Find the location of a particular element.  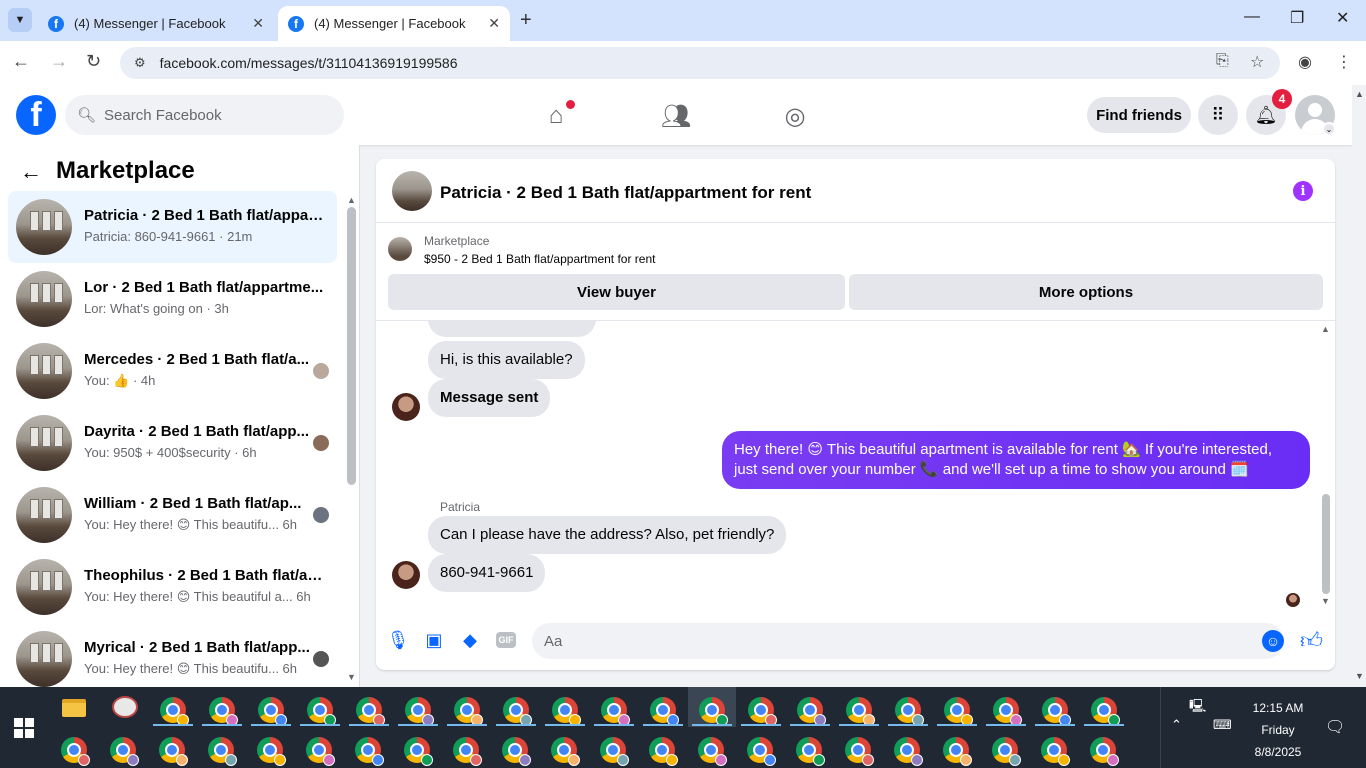

find-friends-button: Find friends is located at coordinates (1139, 115).